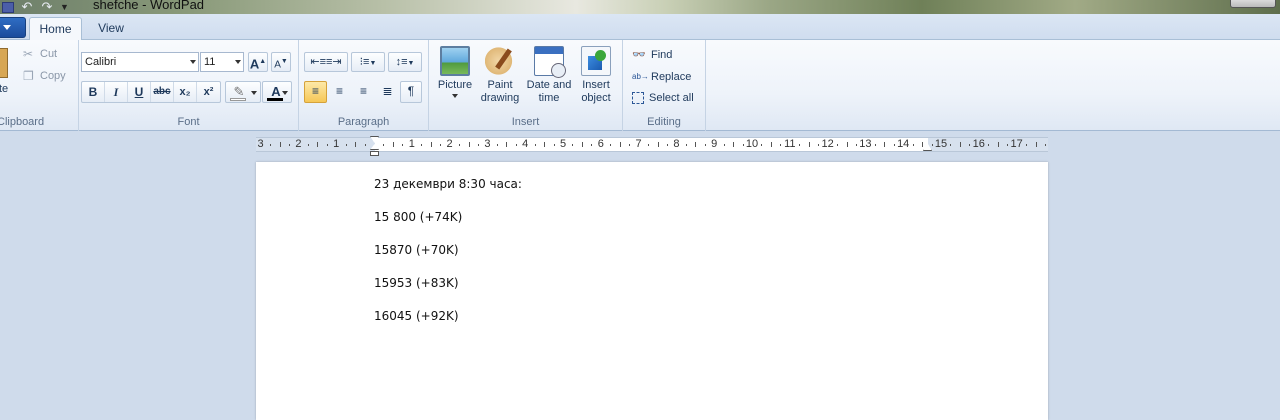  I want to click on align-center-button: ≡, so click(339, 92).